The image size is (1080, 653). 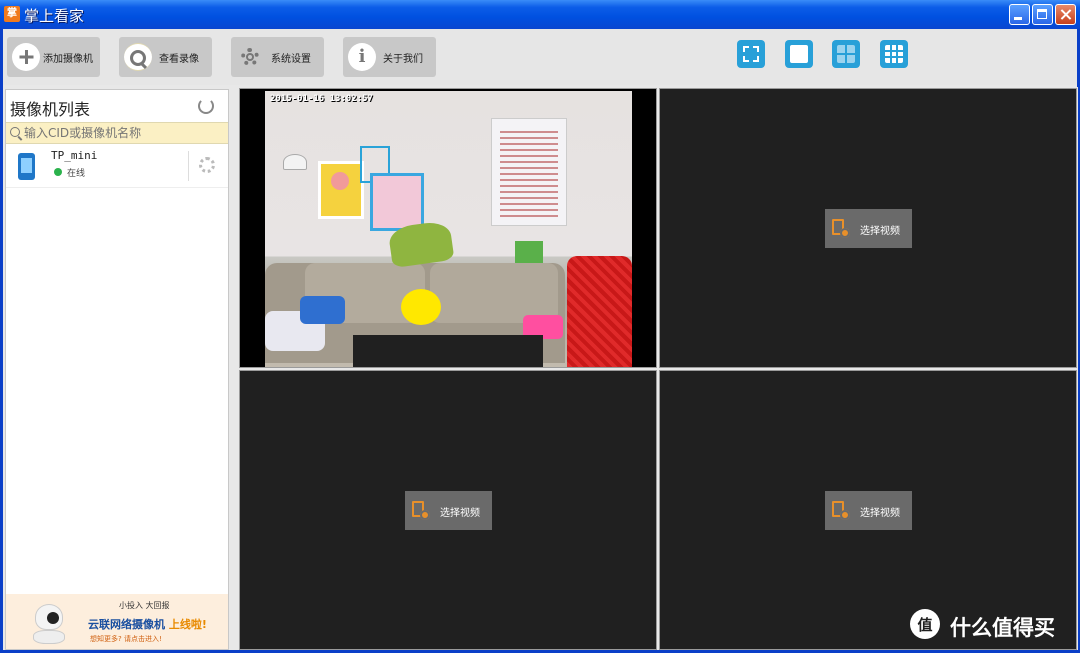 I want to click on promo-highlight: 上线啦!, so click(x=187, y=624).